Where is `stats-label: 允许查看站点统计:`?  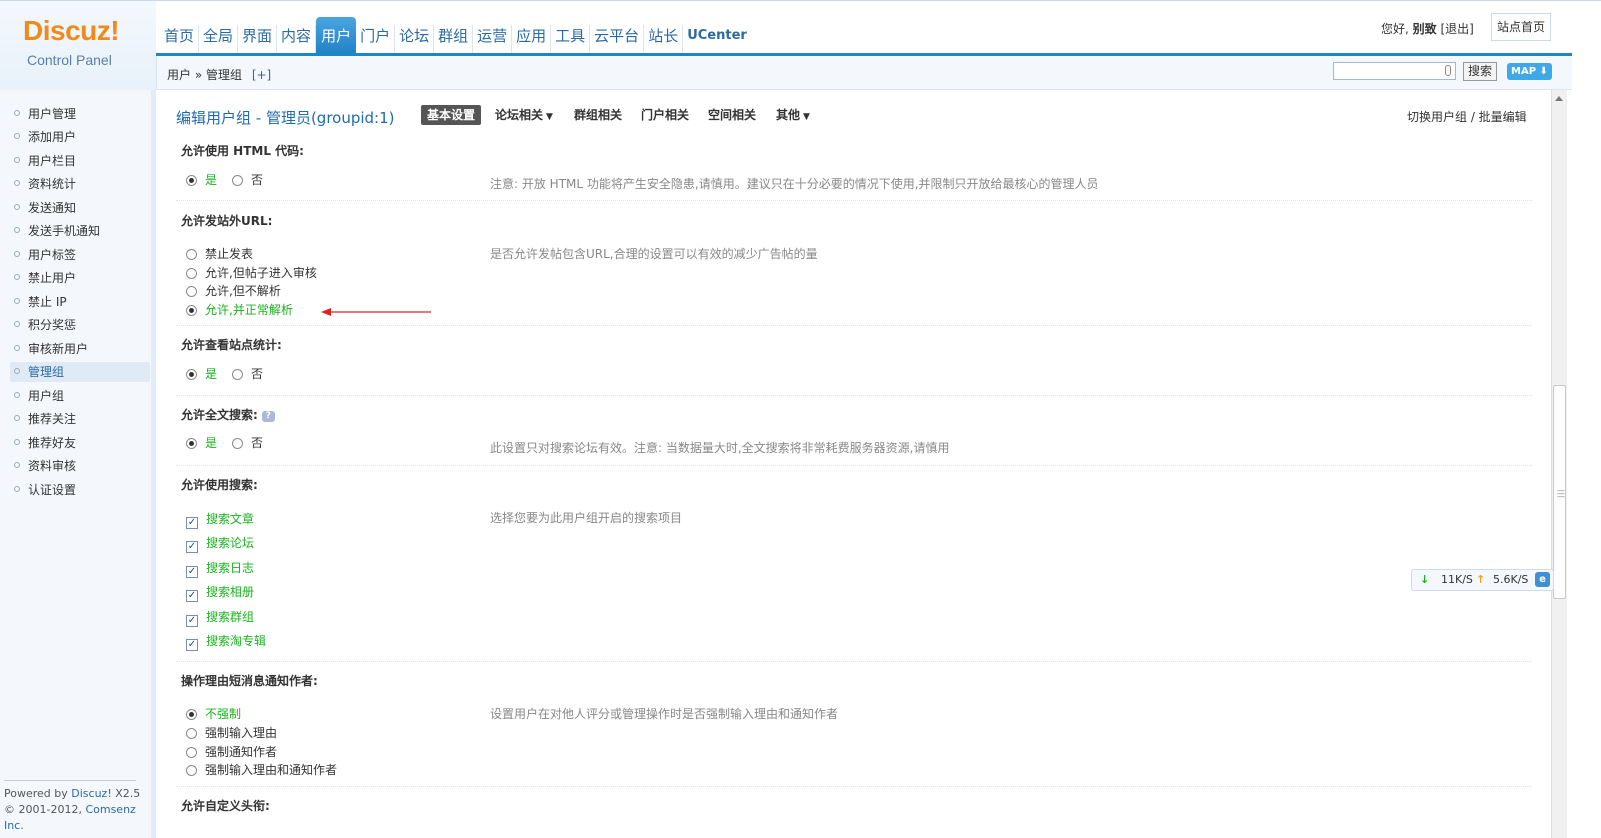 stats-label: 允许查看站点统计: is located at coordinates (231, 345).